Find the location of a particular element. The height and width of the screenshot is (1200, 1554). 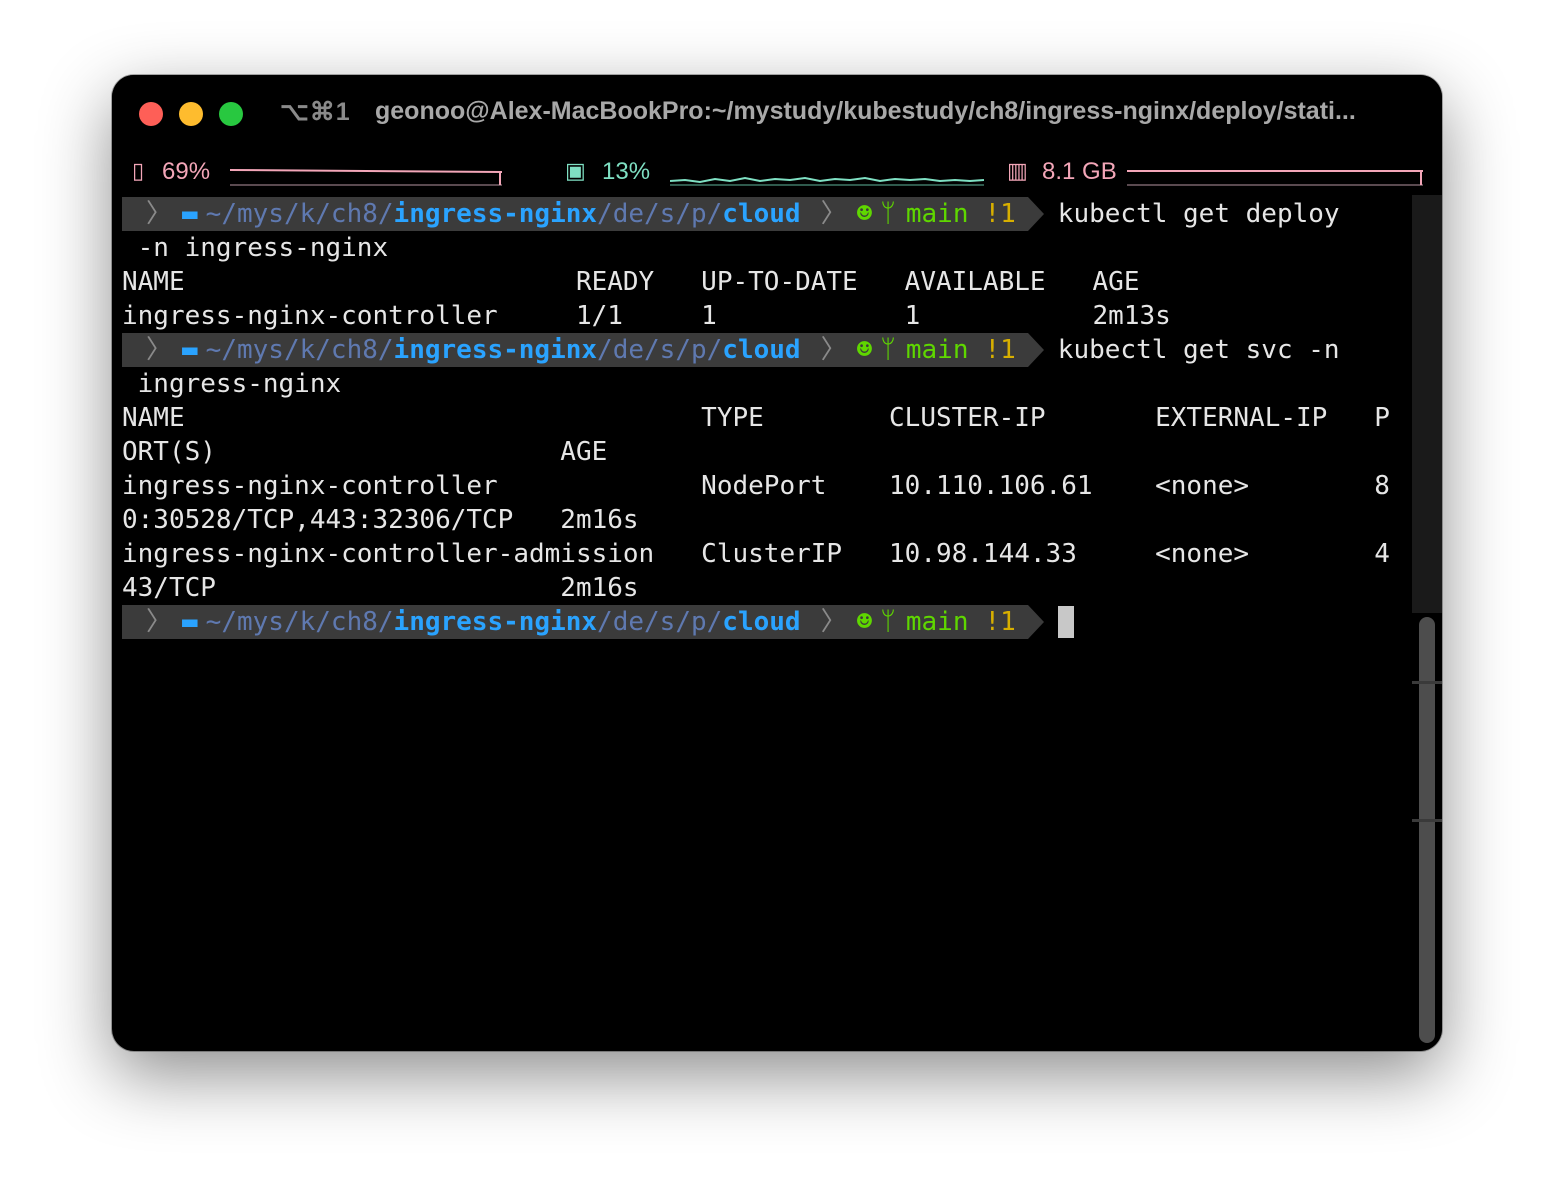

command-continuation: ingress-nginx is located at coordinates (232, 384).